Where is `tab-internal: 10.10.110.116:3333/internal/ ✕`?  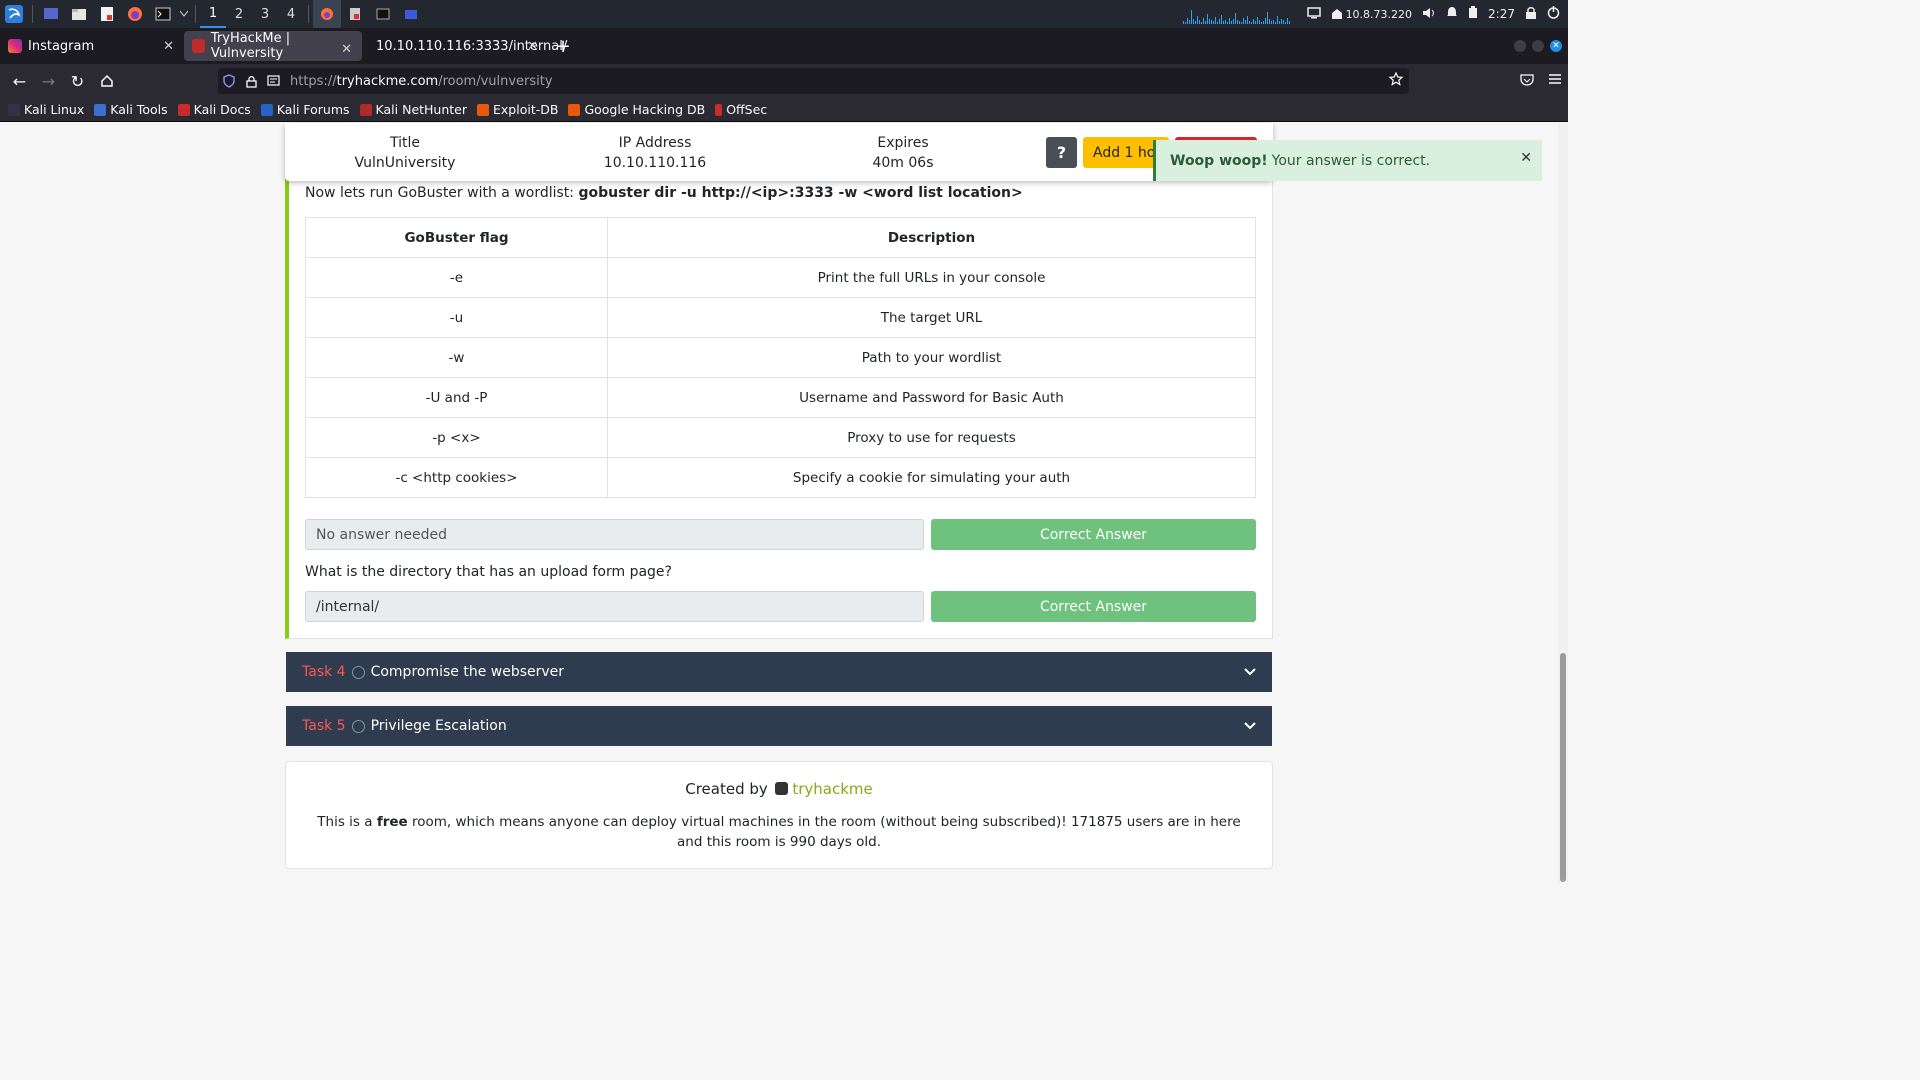 tab-internal: 10.10.110.116:3333/internal/ ✕ is located at coordinates (464, 46).